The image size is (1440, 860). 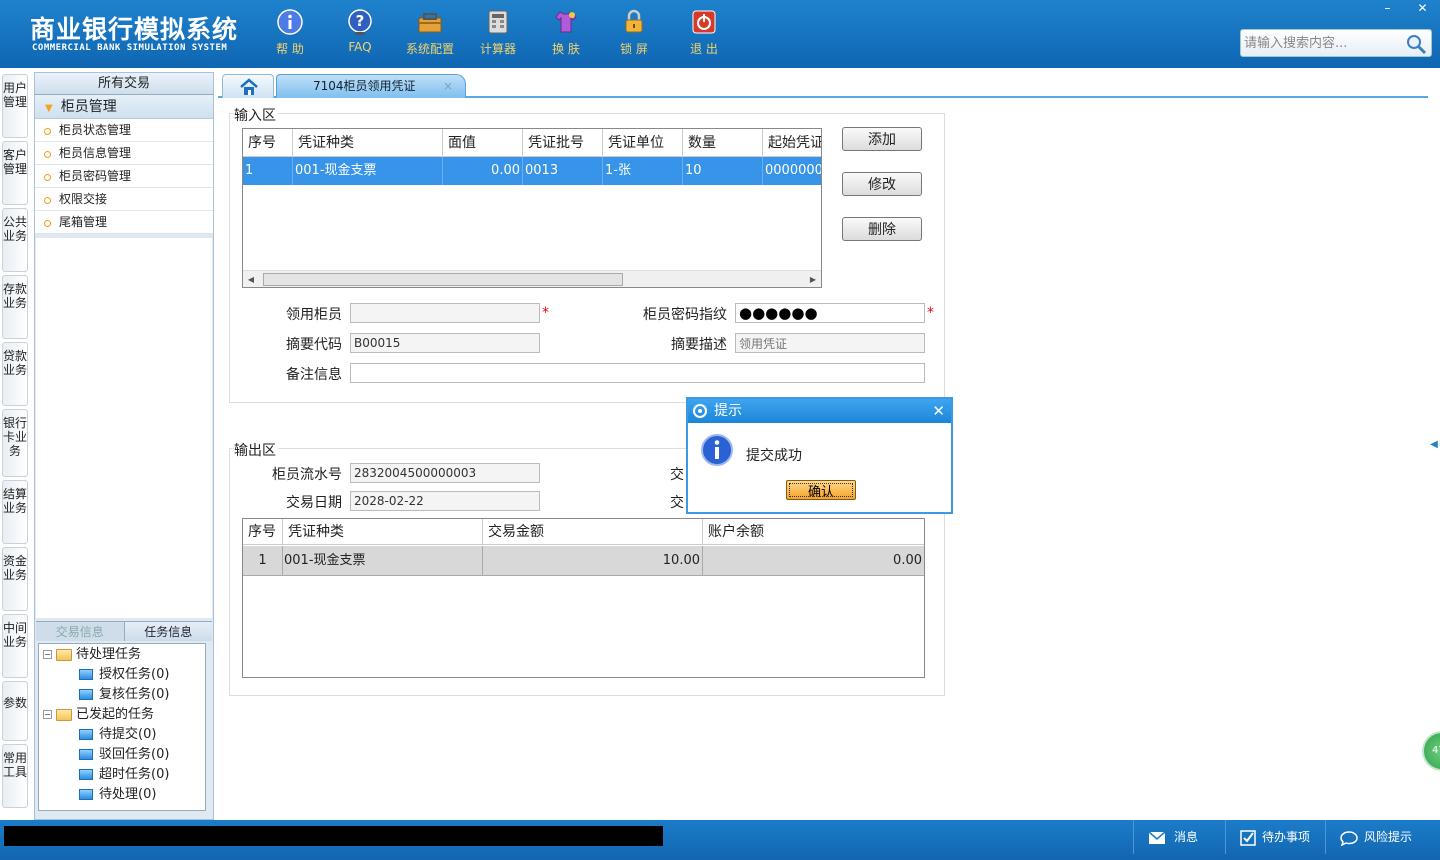 What do you see at coordinates (430, 35) in the screenshot?
I see `system-config-button: 系统配置` at bounding box center [430, 35].